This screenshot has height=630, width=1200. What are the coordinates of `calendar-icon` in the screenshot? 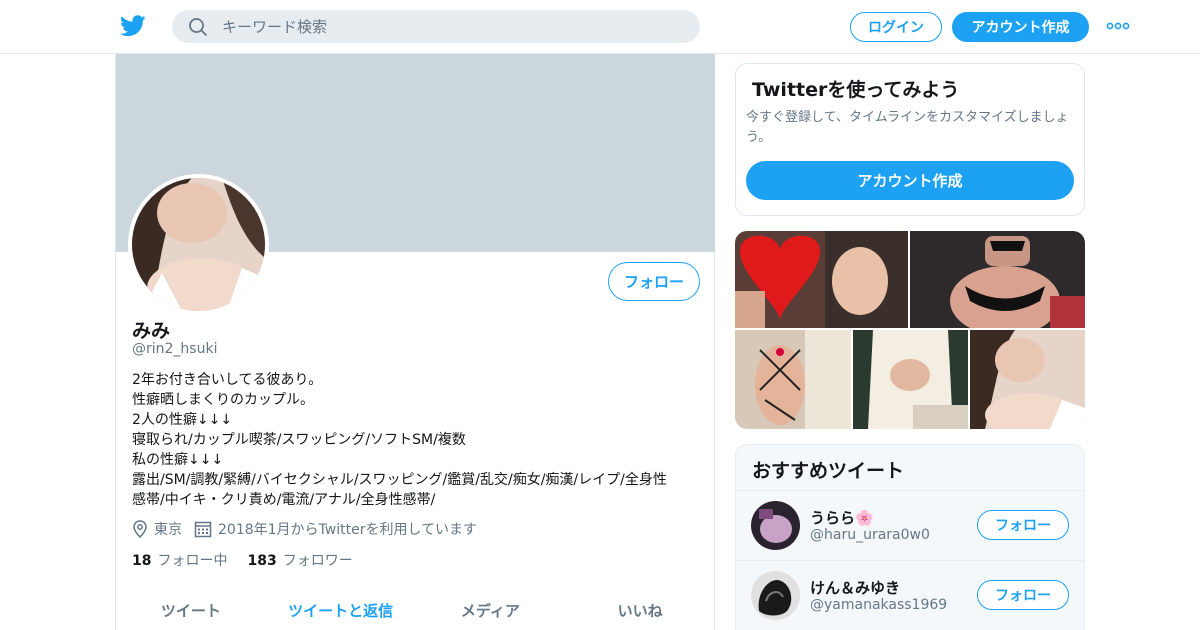 It's located at (203, 529).